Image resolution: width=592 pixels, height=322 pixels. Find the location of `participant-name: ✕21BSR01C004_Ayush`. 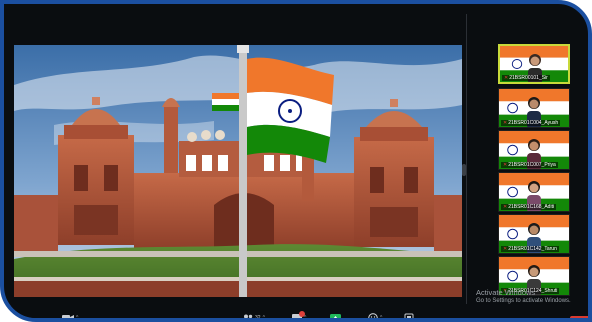

participant-name: ✕21BSR01C004_Ayush is located at coordinates (531, 123).